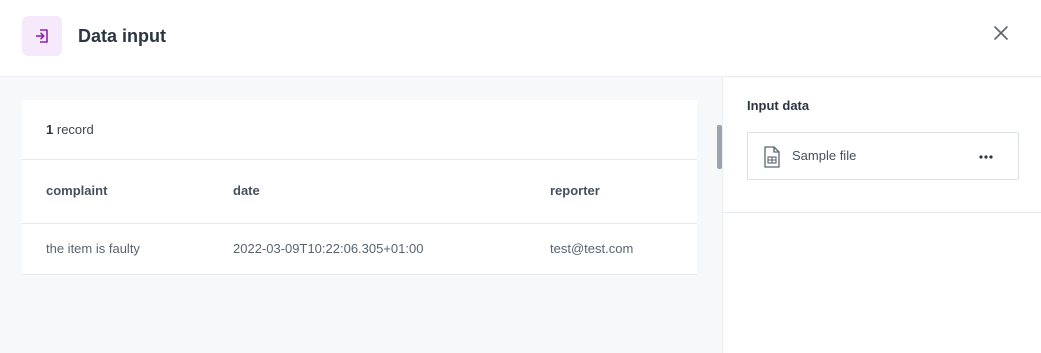 This screenshot has height=353, width=1041. Describe the element at coordinates (592, 248) in the screenshot. I see `table-cell-reporter: test@test.com` at that location.